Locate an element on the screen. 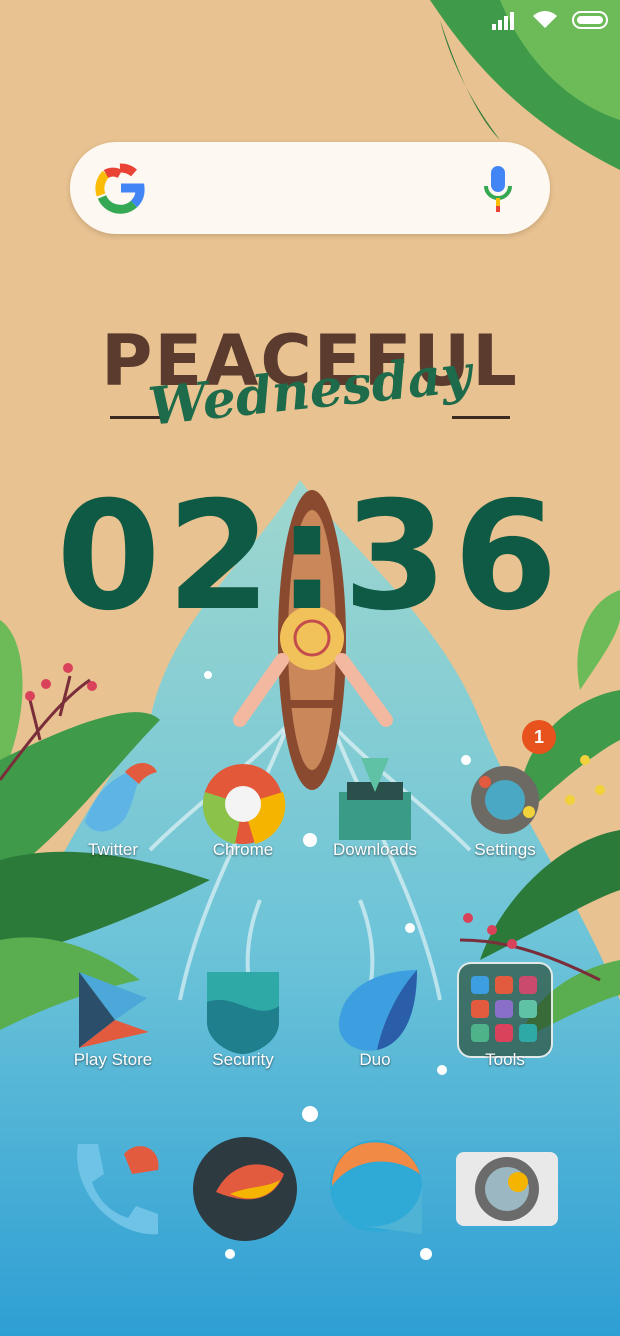  dock-messages is located at coordinates (377, 1189).